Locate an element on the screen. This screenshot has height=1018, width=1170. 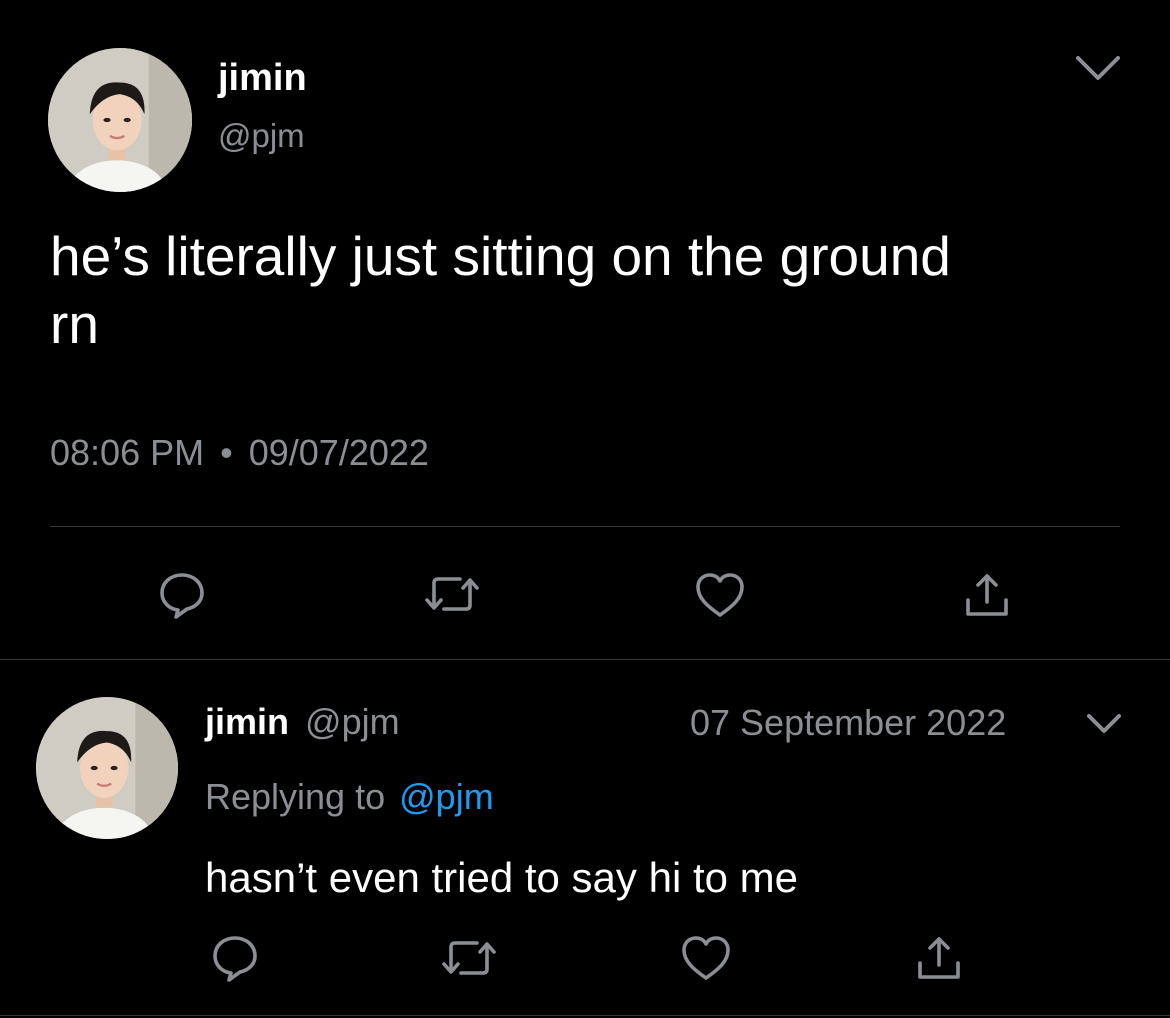
tweet-date: 09/07/2022 is located at coordinates (338, 452).